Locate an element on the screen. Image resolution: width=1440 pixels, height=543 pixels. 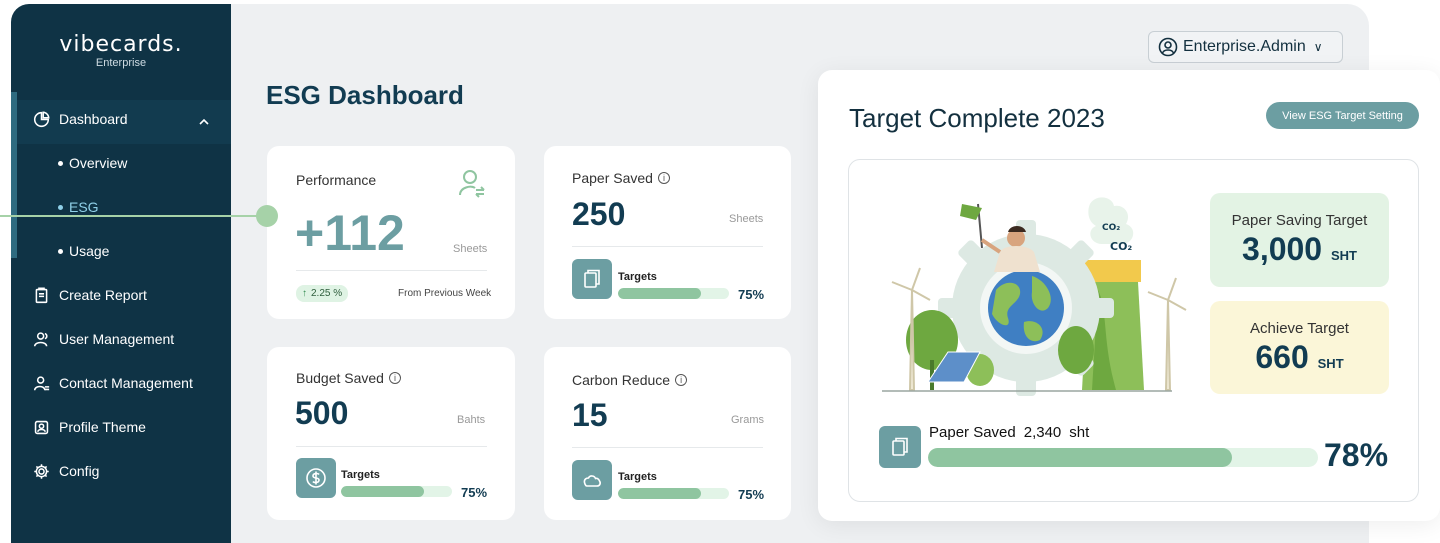
view-esg-target-button: View ESG Target Setting is located at coordinates (1342, 115).